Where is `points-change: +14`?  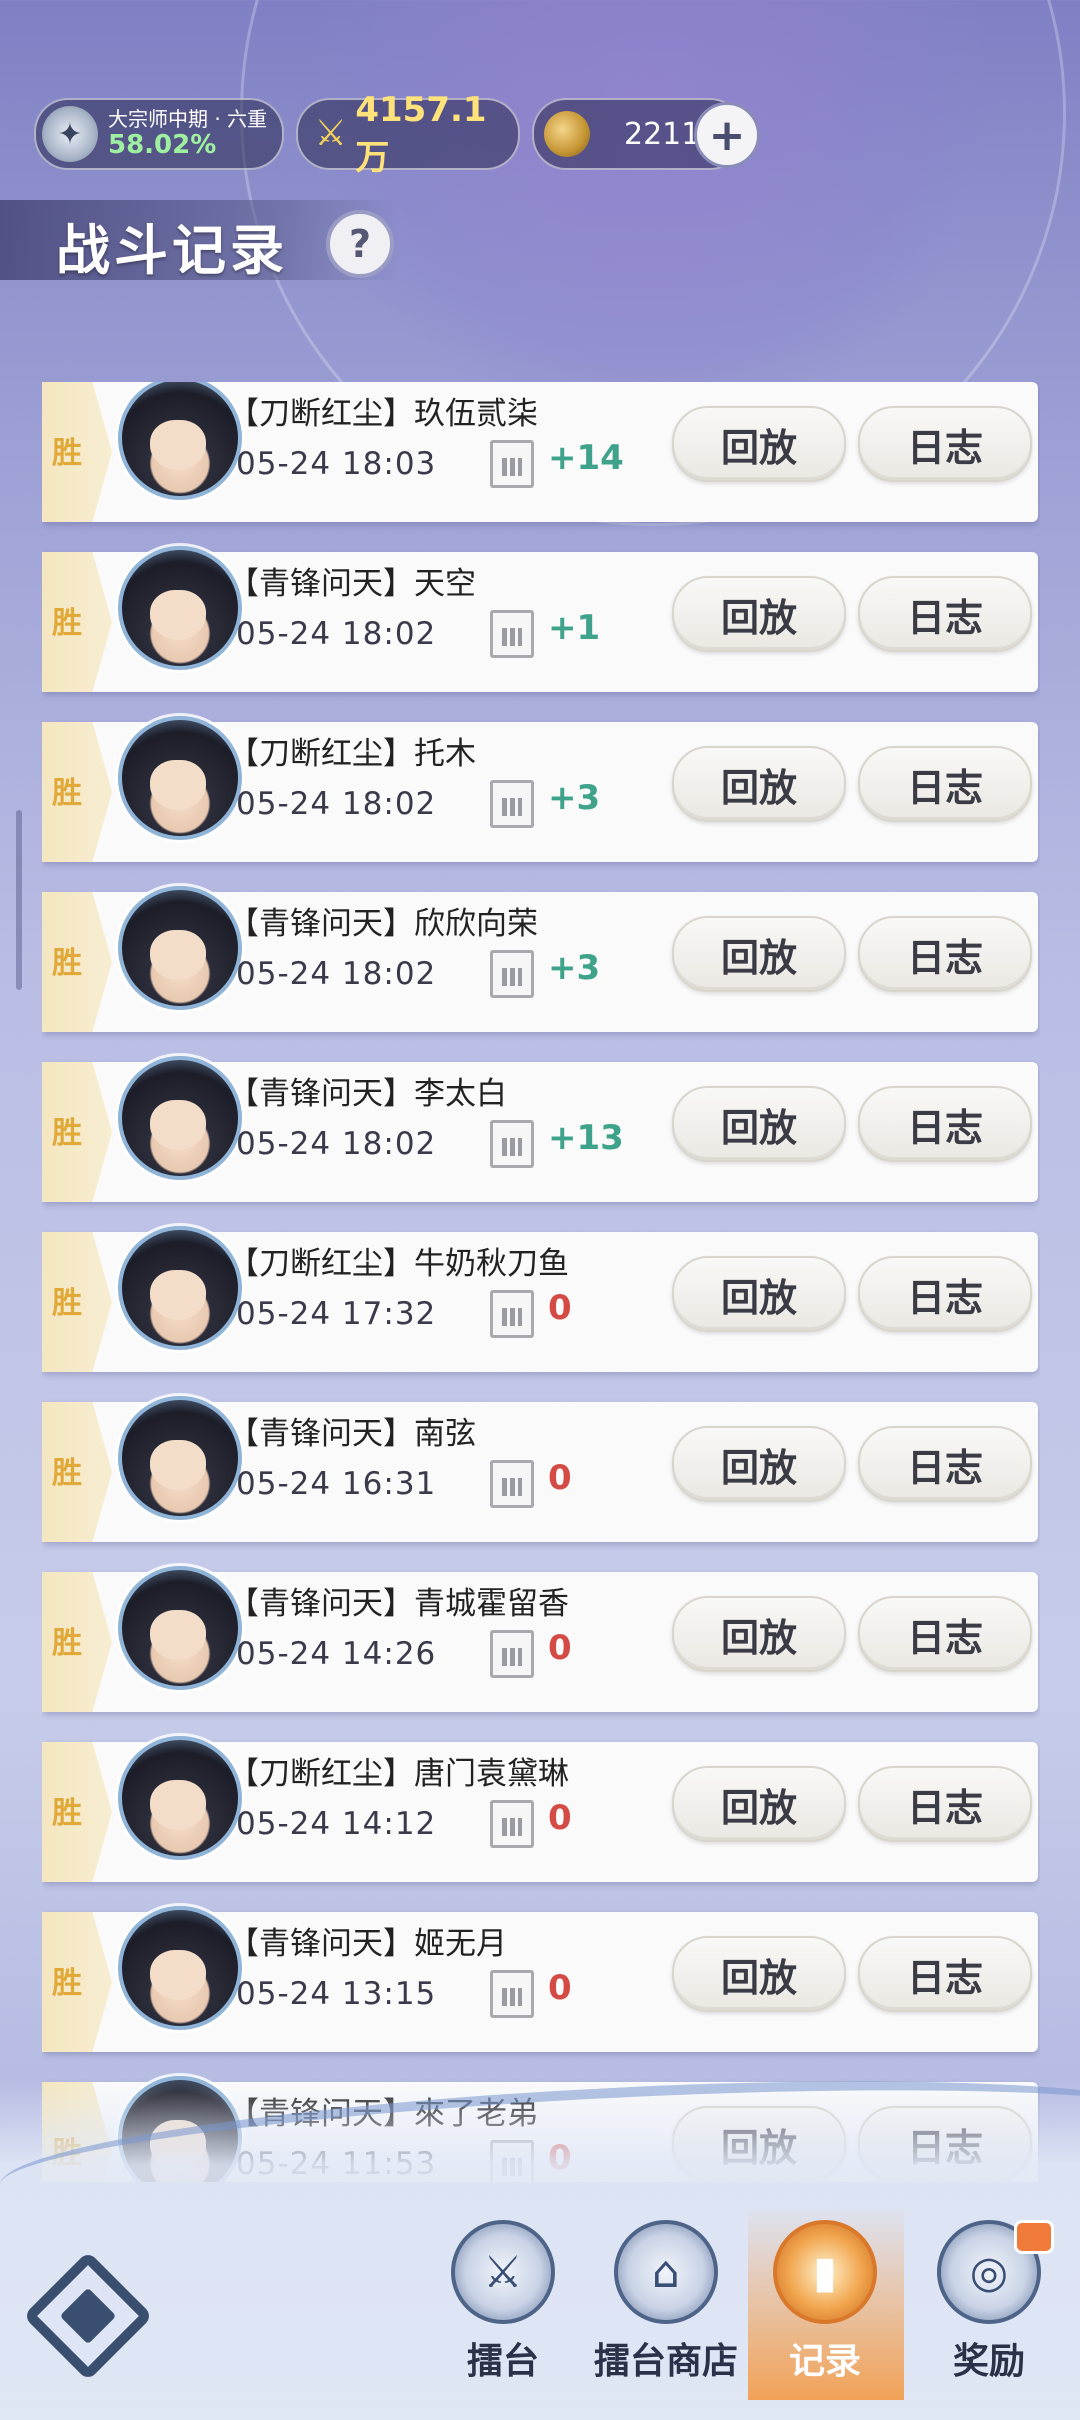 points-change: +14 is located at coordinates (586, 458).